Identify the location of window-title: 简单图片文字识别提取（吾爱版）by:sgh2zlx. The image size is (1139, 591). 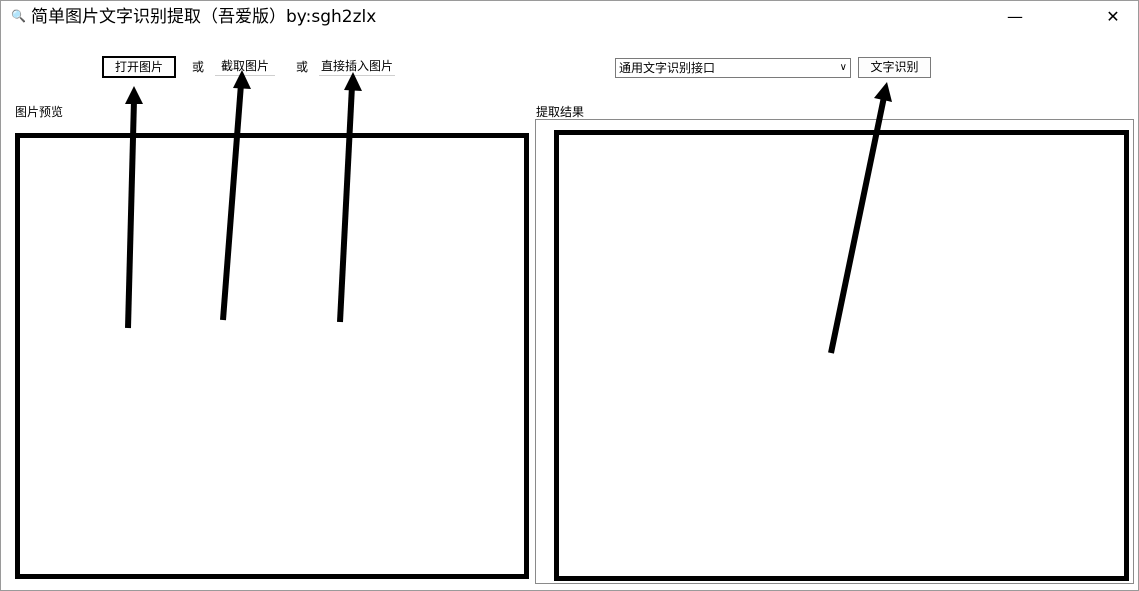
(204, 17).